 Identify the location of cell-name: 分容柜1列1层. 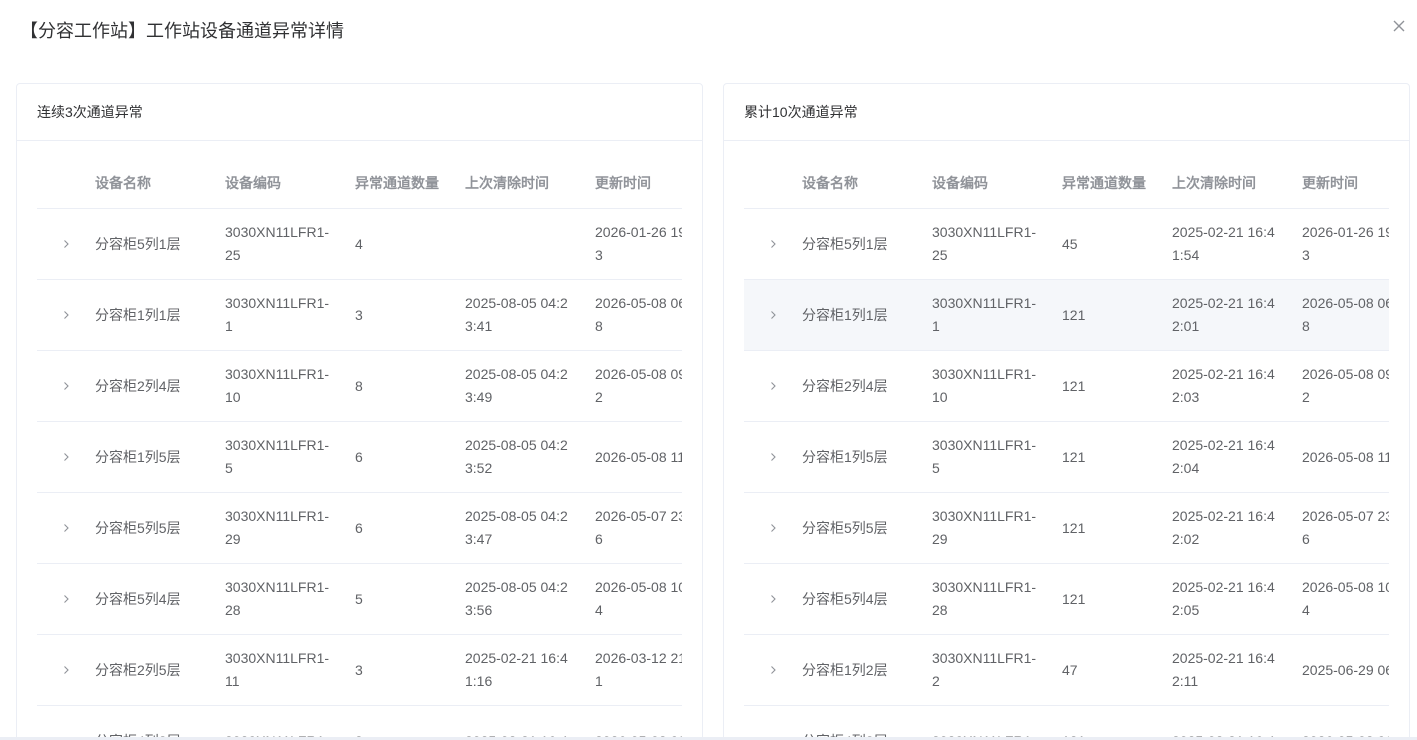
(845, 314).